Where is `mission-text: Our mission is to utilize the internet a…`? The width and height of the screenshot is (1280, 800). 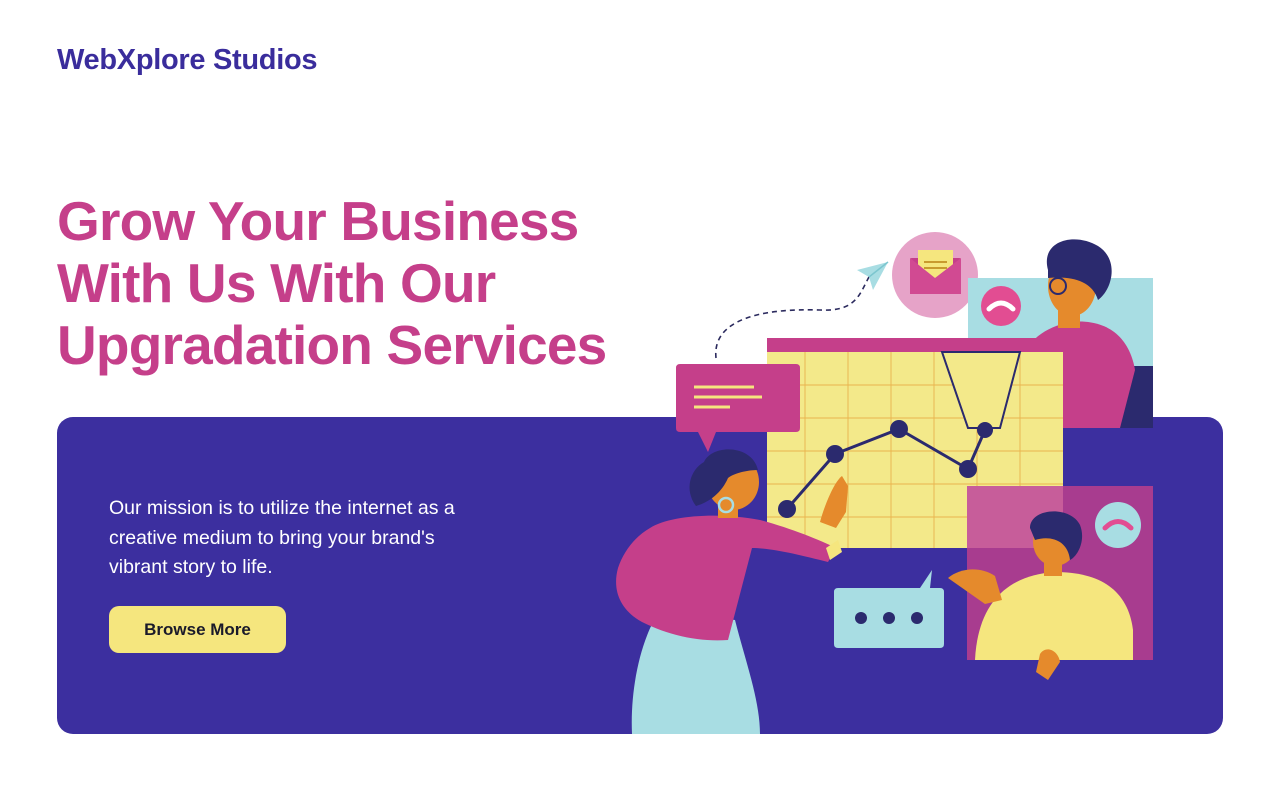
mission-text: Our mission is to utilize the internet a… is located at coordinates (334, 538).